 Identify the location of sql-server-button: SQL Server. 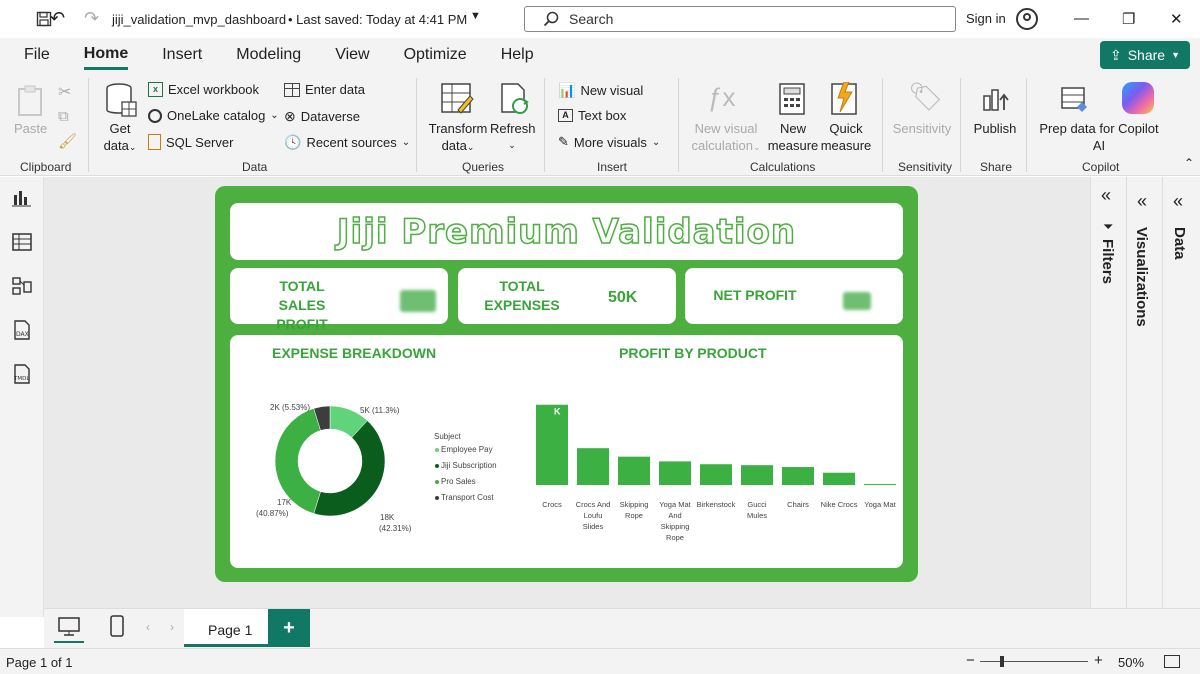
(190, 142).